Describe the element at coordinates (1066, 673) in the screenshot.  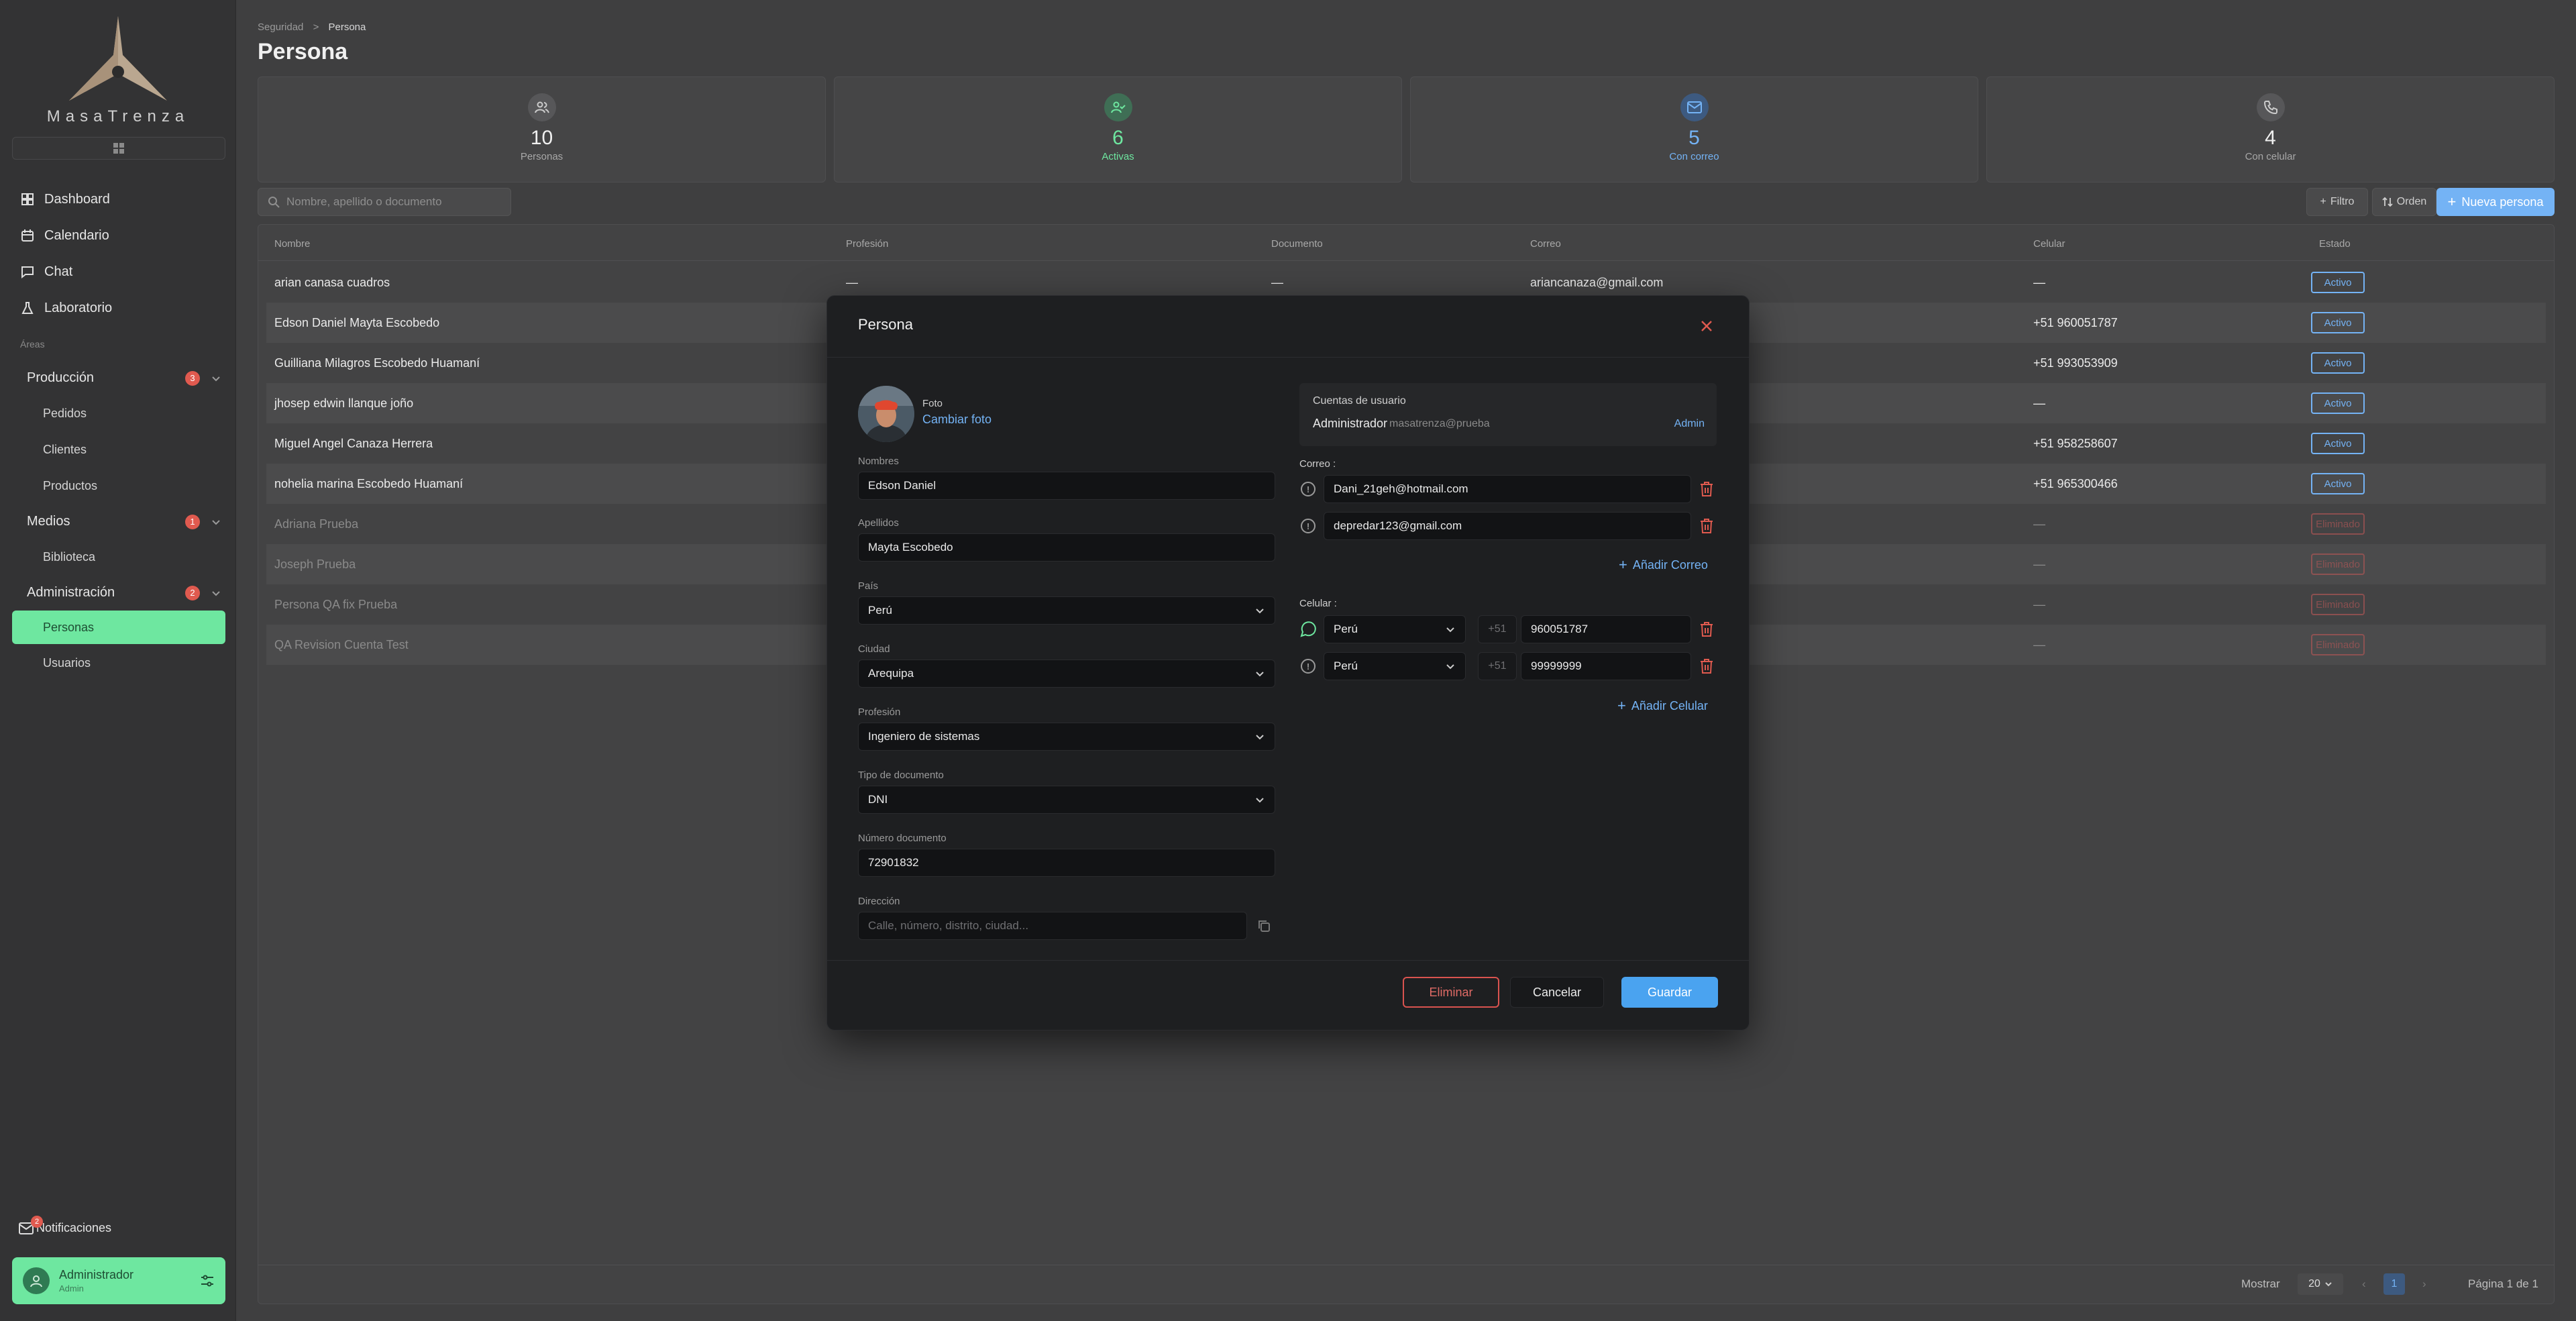
I see `ciudad-select: Arequipa` at that location.